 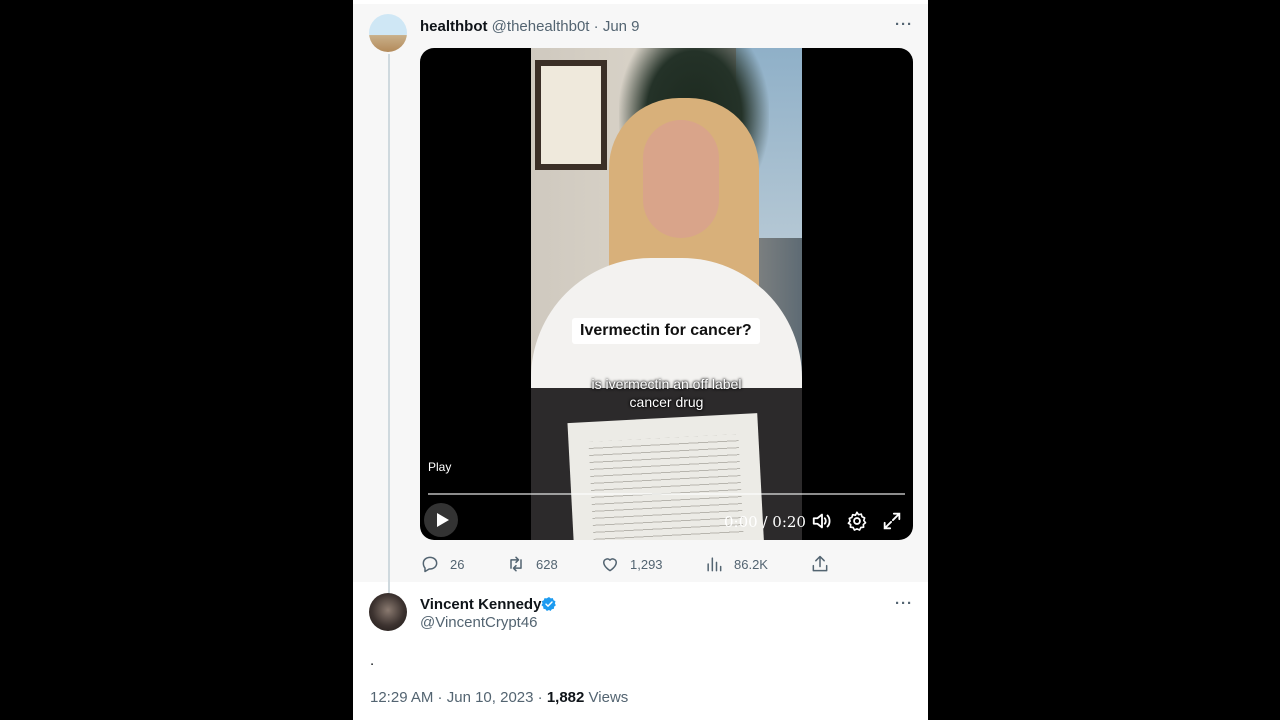 What do you see at coordinates (666, 494) in the screenshot?
I see `video-progress-bar` at bounding box center [666, 494].